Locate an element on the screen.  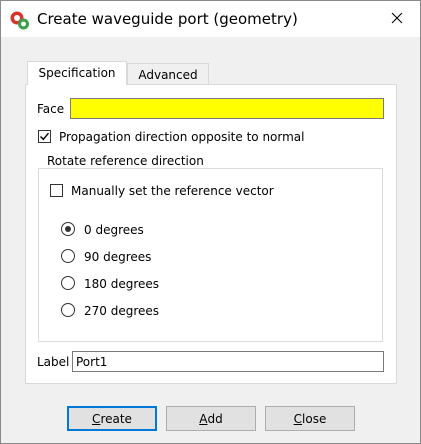
checkmark-icon is located at coordinates (45, 136).